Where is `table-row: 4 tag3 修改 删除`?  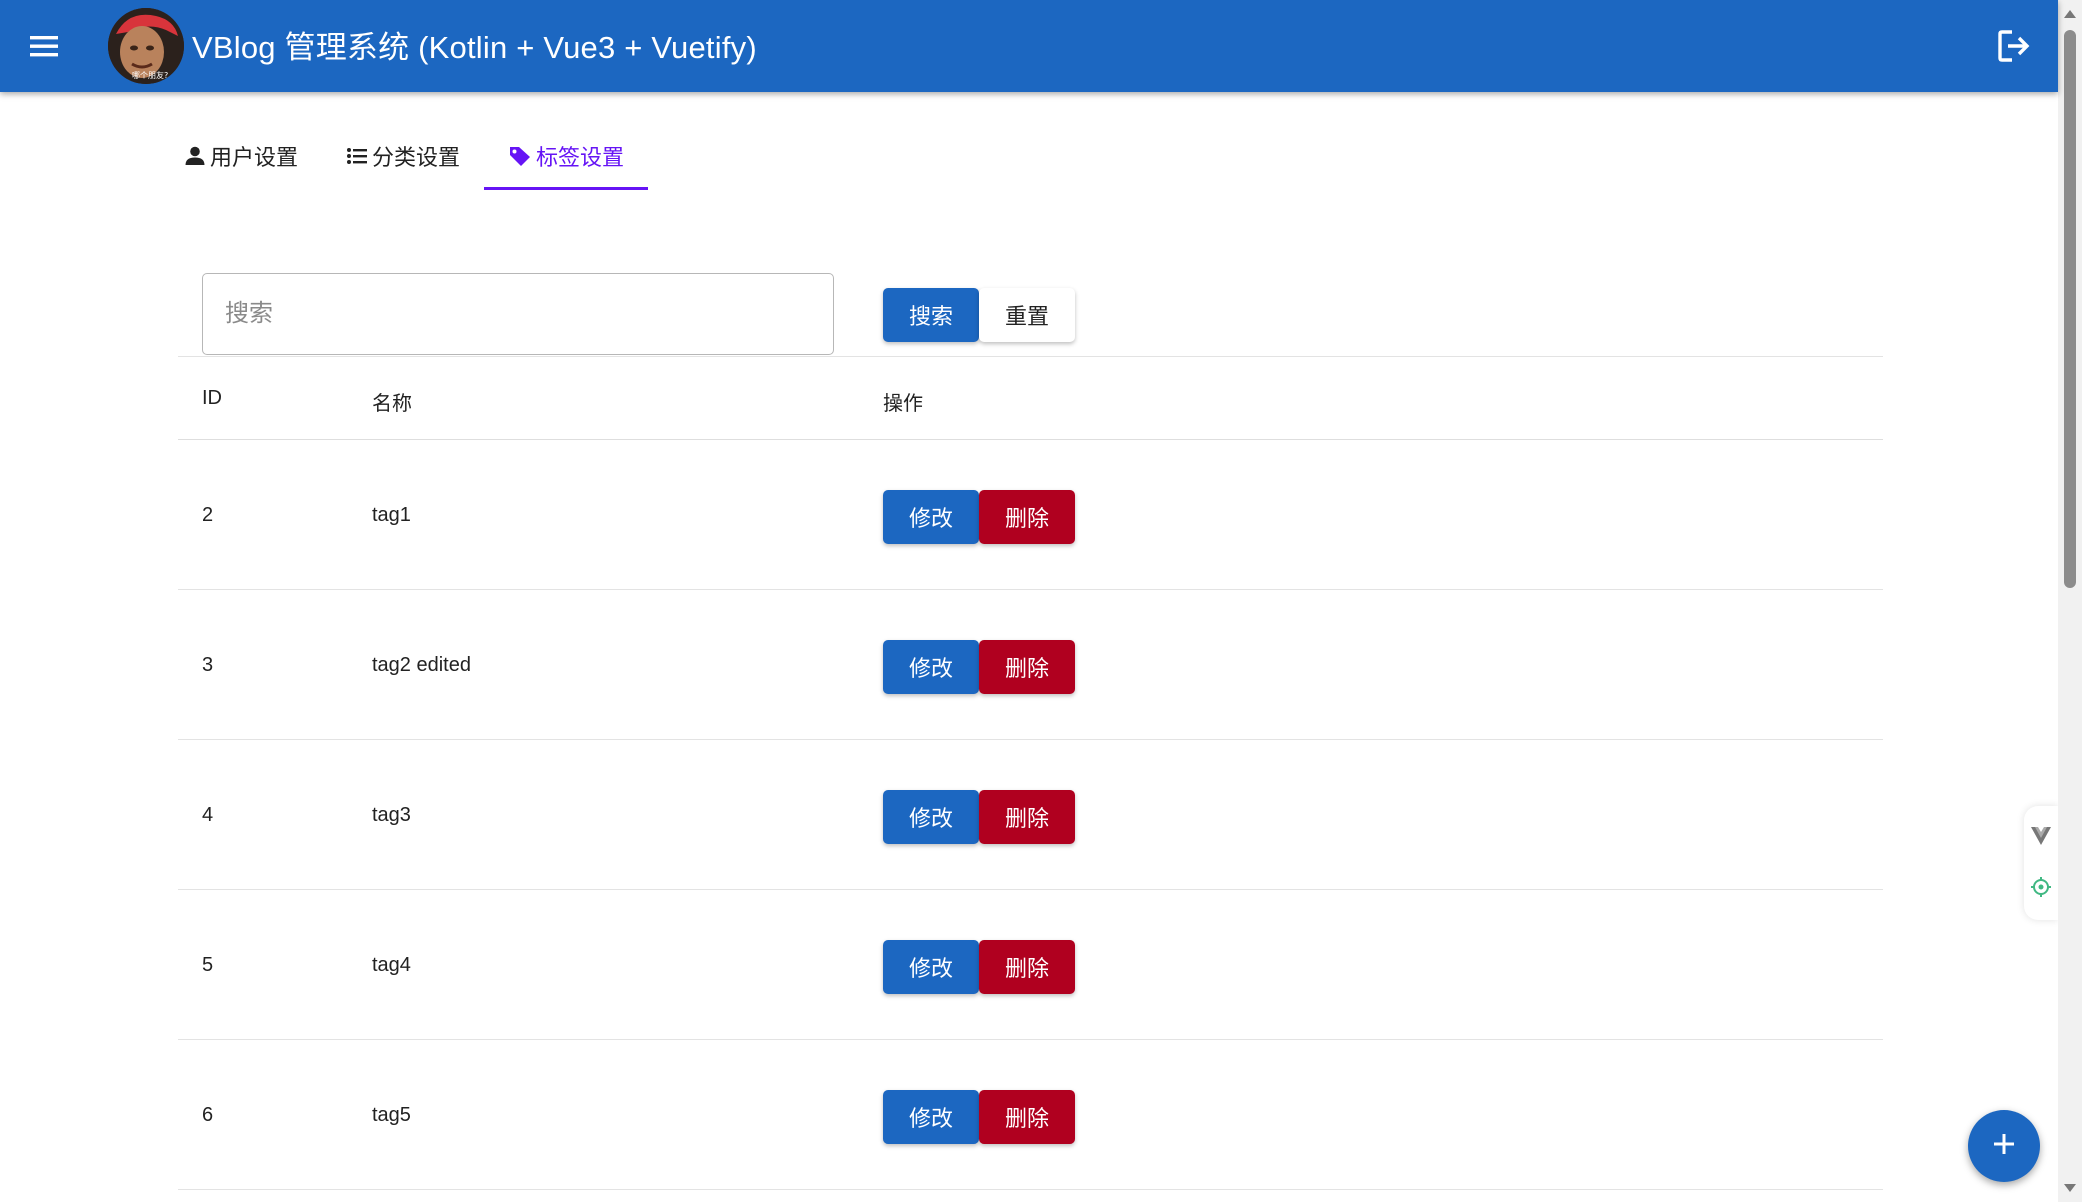
table-row: 4 tag3 修改 删除 is located at coordinates (1030, 815).